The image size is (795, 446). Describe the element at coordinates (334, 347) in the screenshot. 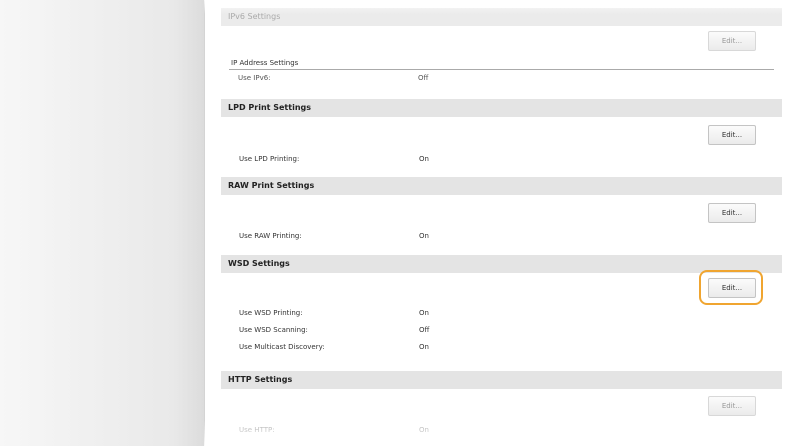

I see `row-use-multicast-discovery: Use Multicast Discovery: On` at that location.